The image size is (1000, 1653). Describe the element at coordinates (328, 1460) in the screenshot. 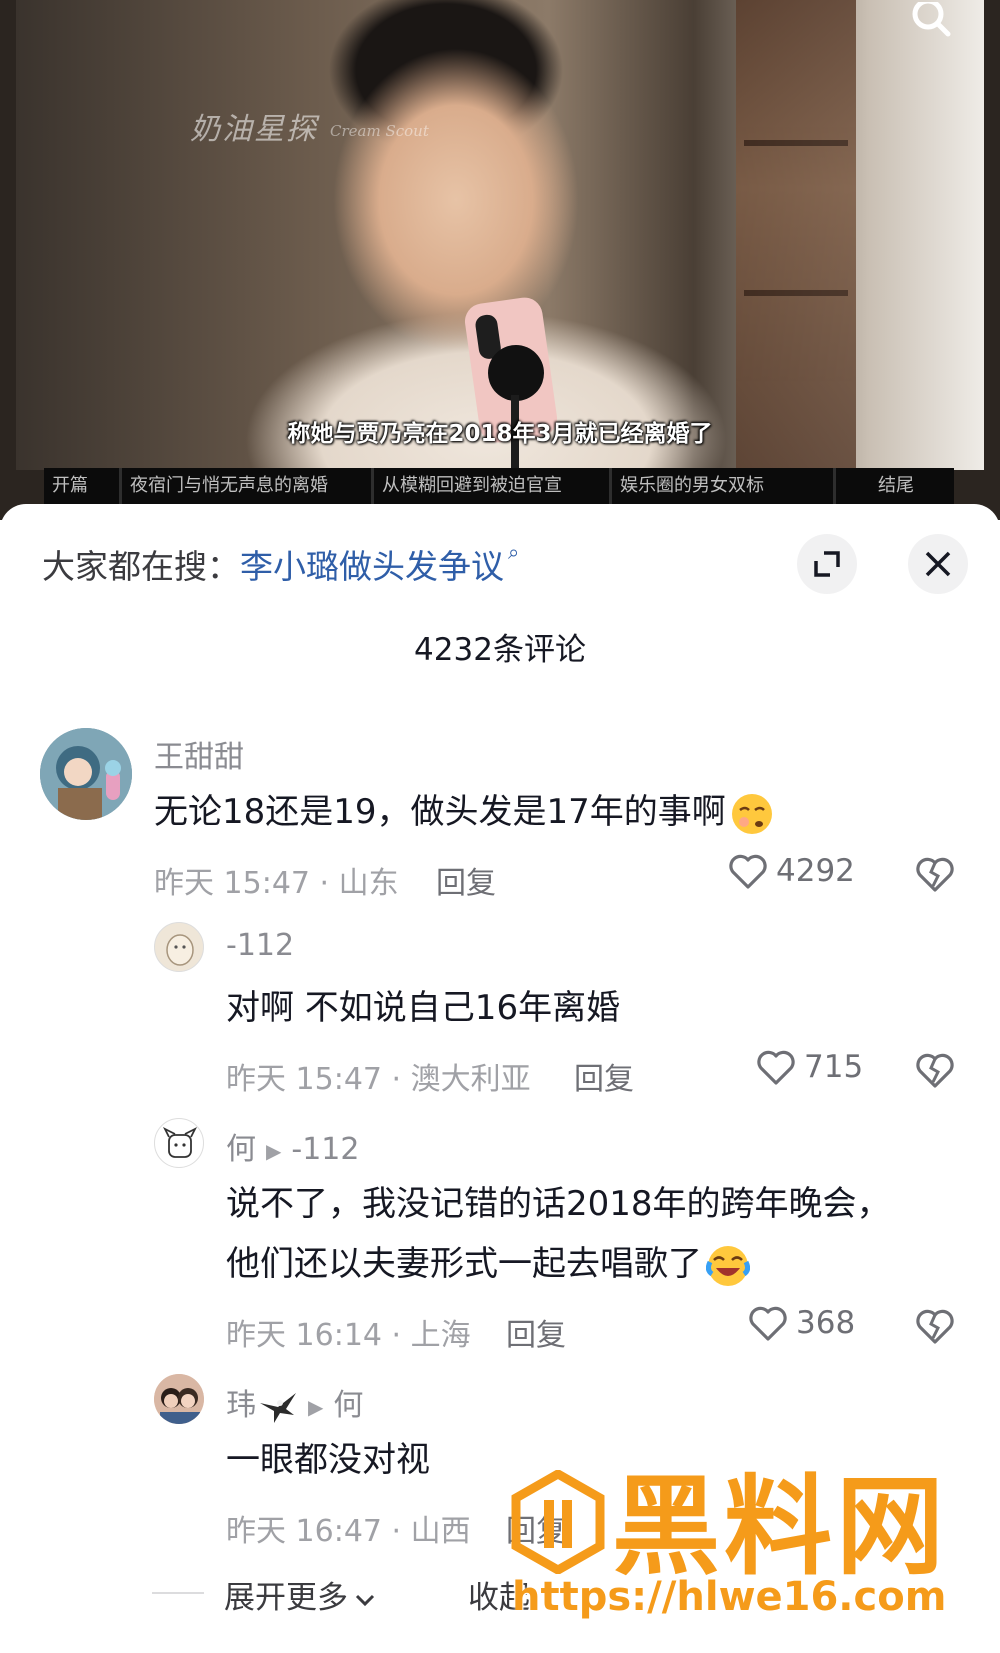

I see `comment-text: 一眼都没对视` at that location.